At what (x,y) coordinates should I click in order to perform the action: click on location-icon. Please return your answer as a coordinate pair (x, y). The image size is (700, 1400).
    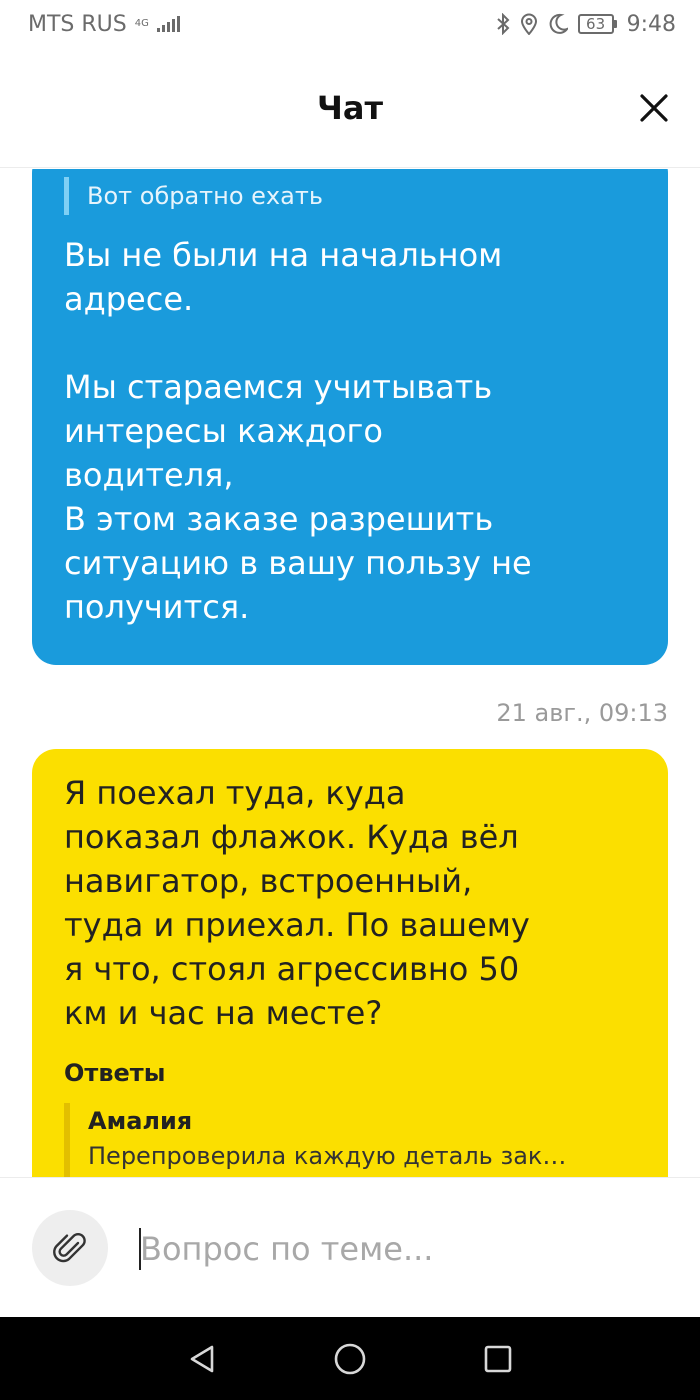
    Looking at the image, I should click on (529, 24).